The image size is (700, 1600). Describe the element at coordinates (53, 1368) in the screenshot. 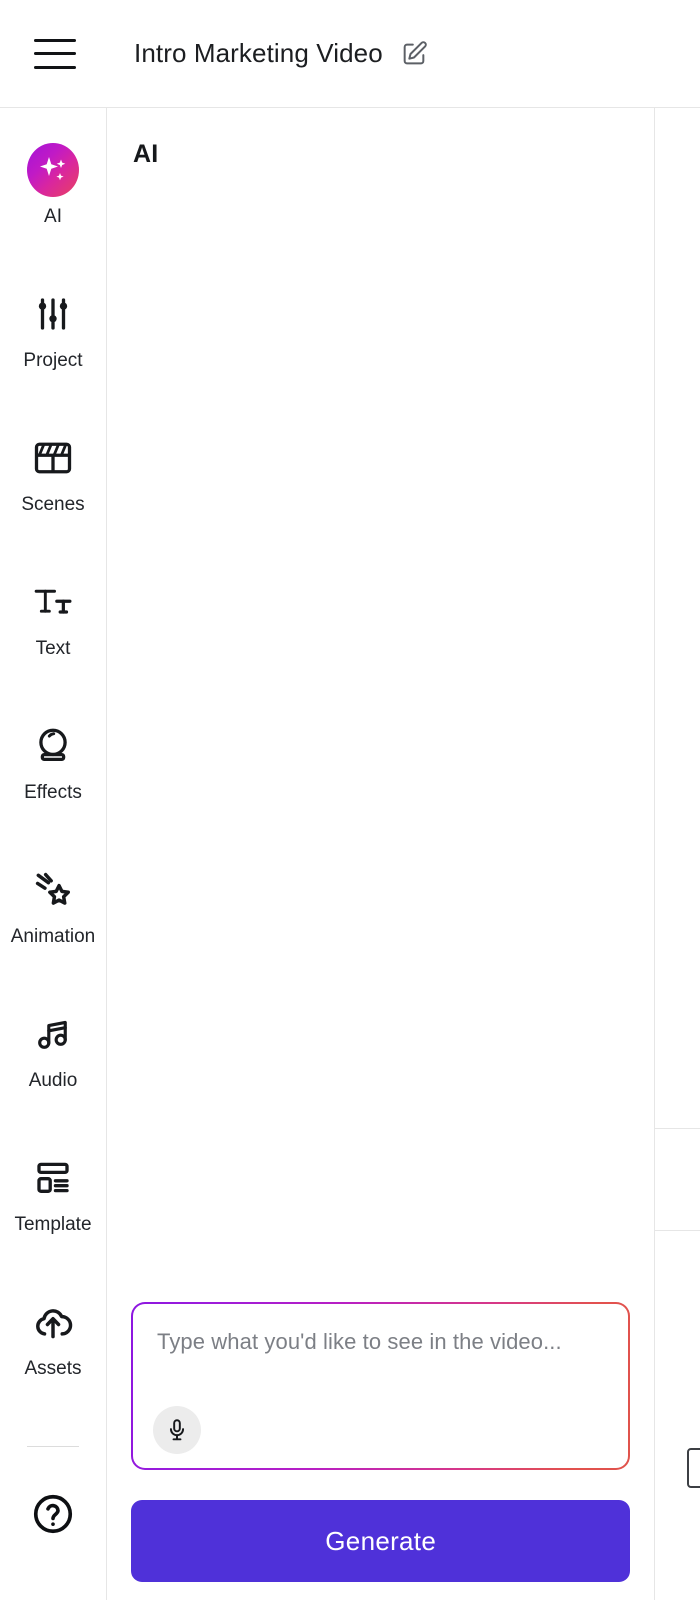

I see `sidebar-item-label: Assets` at that location.